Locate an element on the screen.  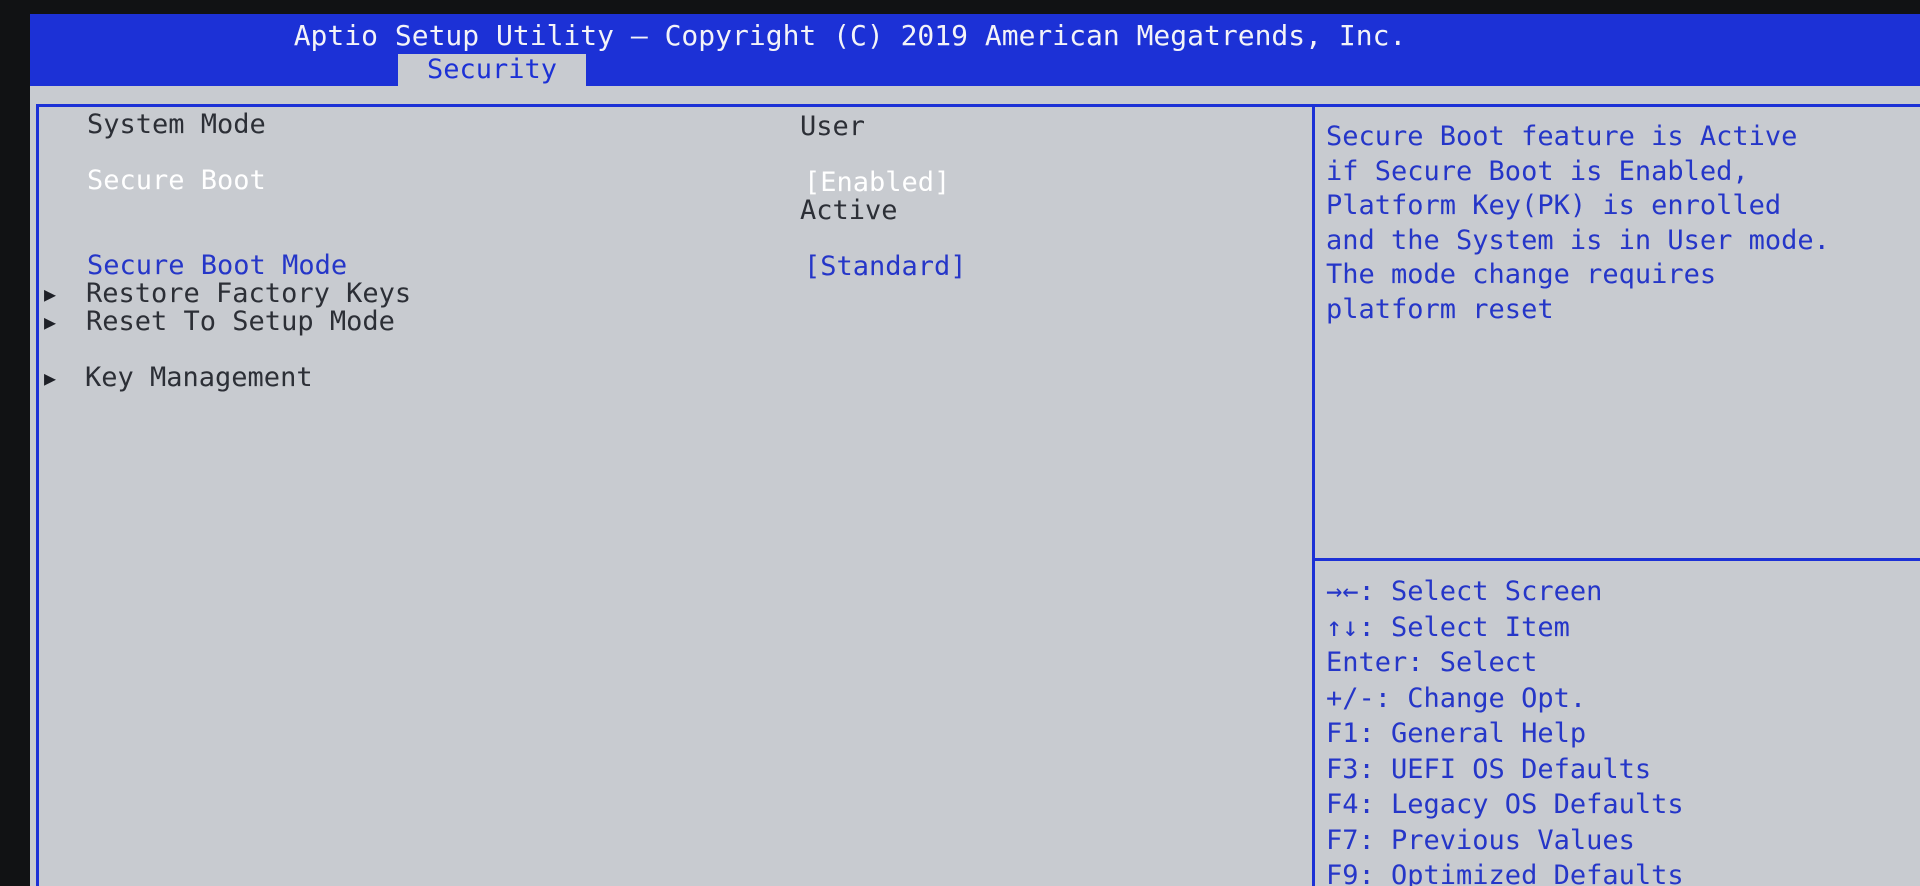
help-divider is located at coordinates (1617, 559).